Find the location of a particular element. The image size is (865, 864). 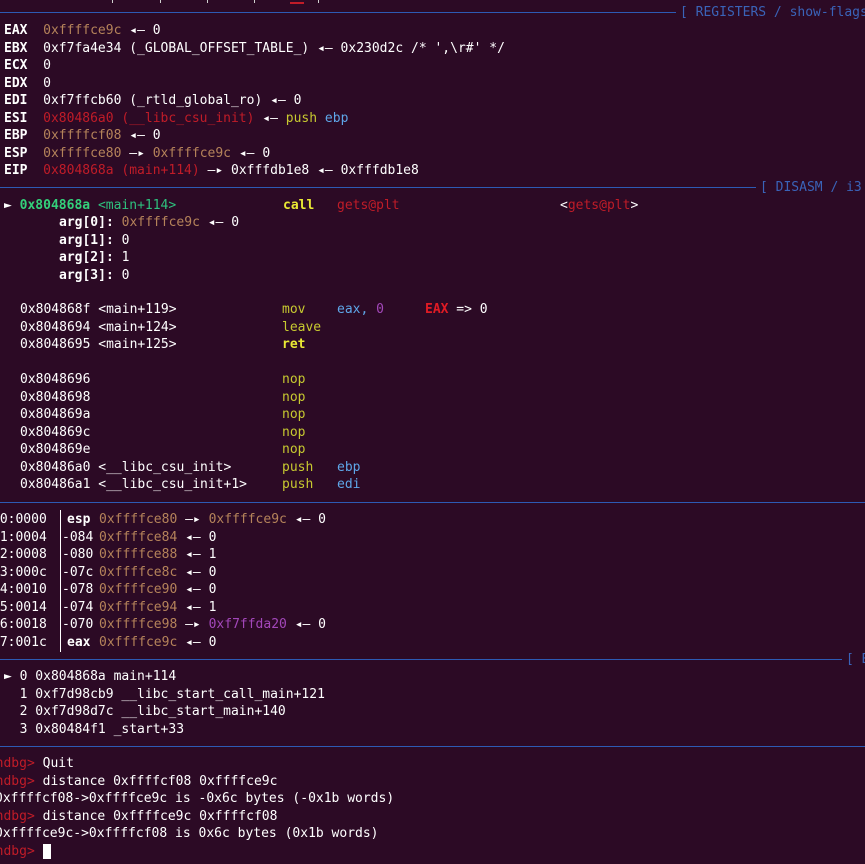

operand-register: eax, is located at coordinates (357, 309).